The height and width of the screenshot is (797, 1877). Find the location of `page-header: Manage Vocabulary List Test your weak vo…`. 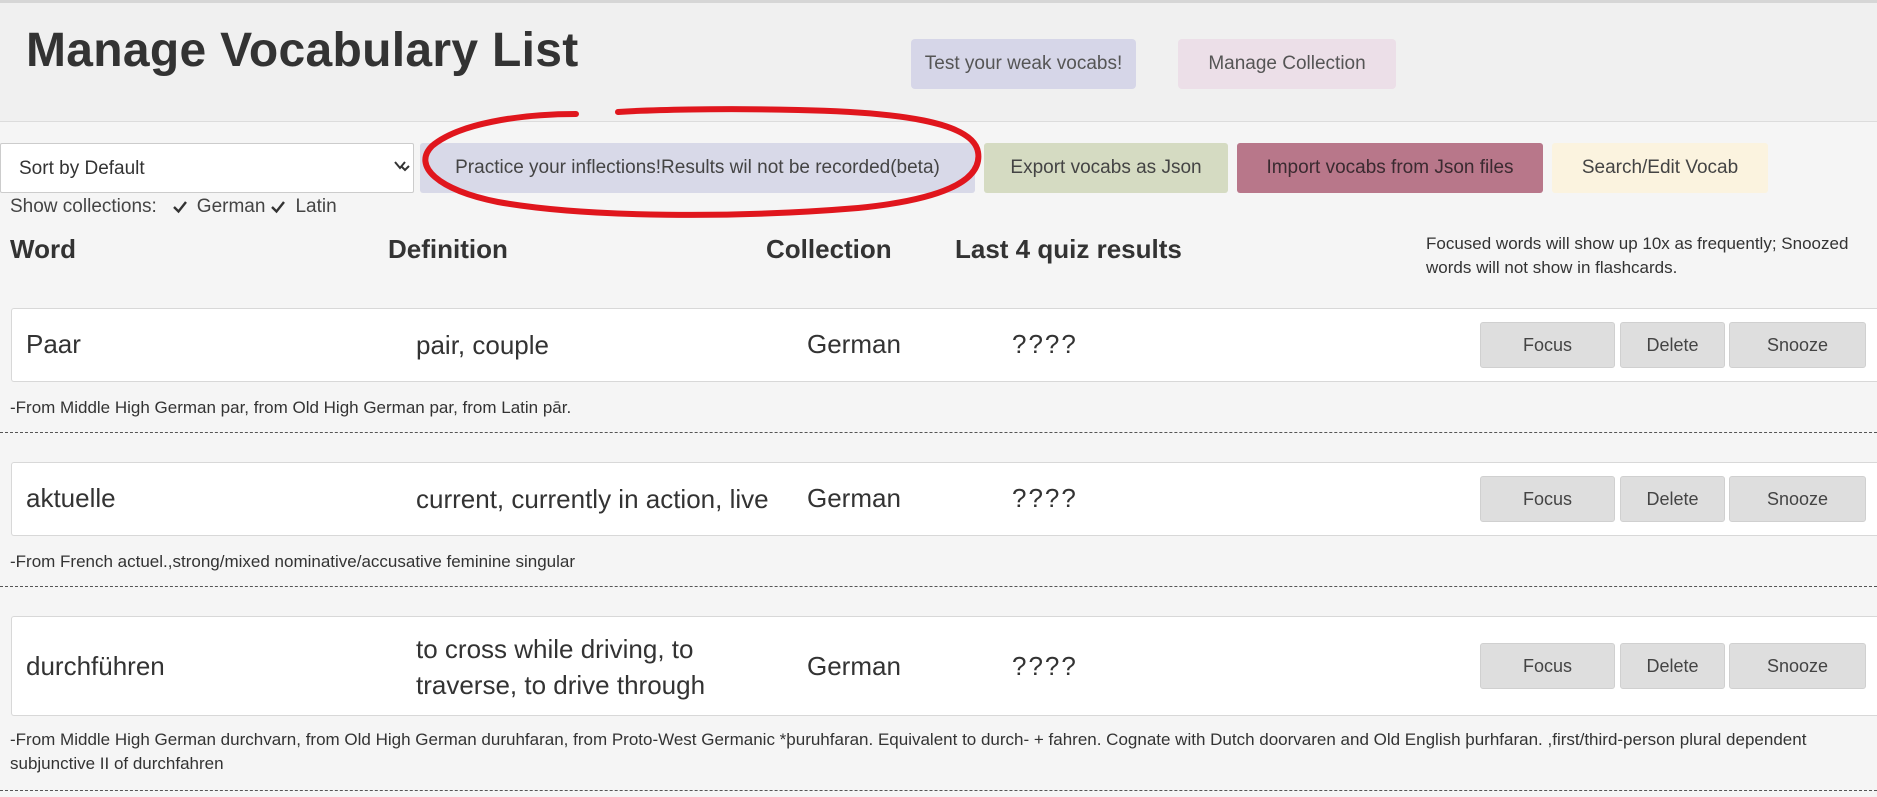

page-header: Manage Vocabulary List Test your weak vo… is located at coordinates (938, 62).